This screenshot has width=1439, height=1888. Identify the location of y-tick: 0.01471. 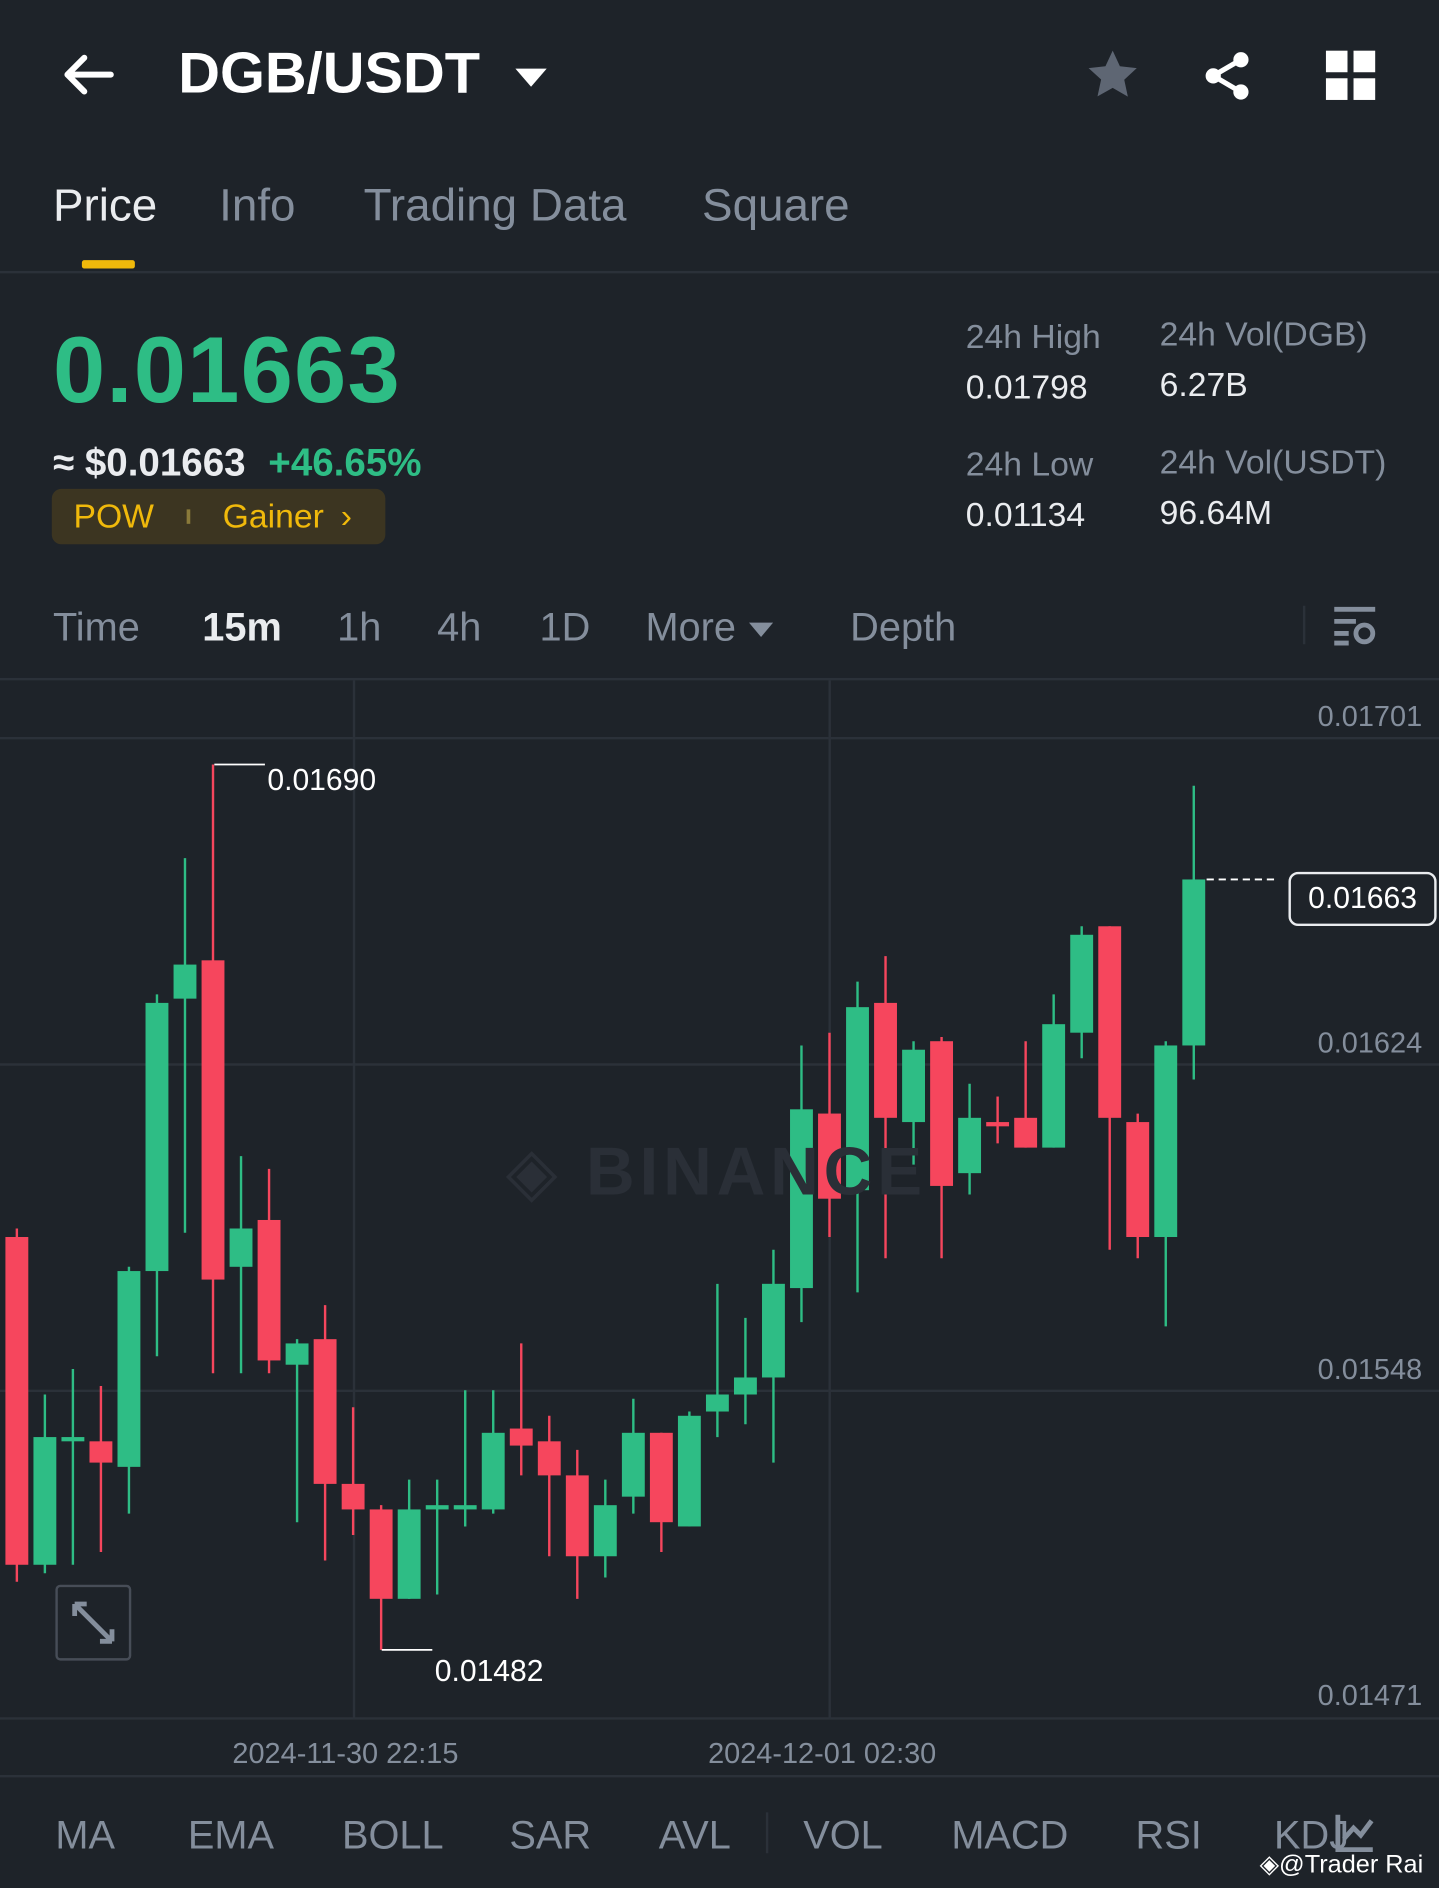
(1370, 1696).